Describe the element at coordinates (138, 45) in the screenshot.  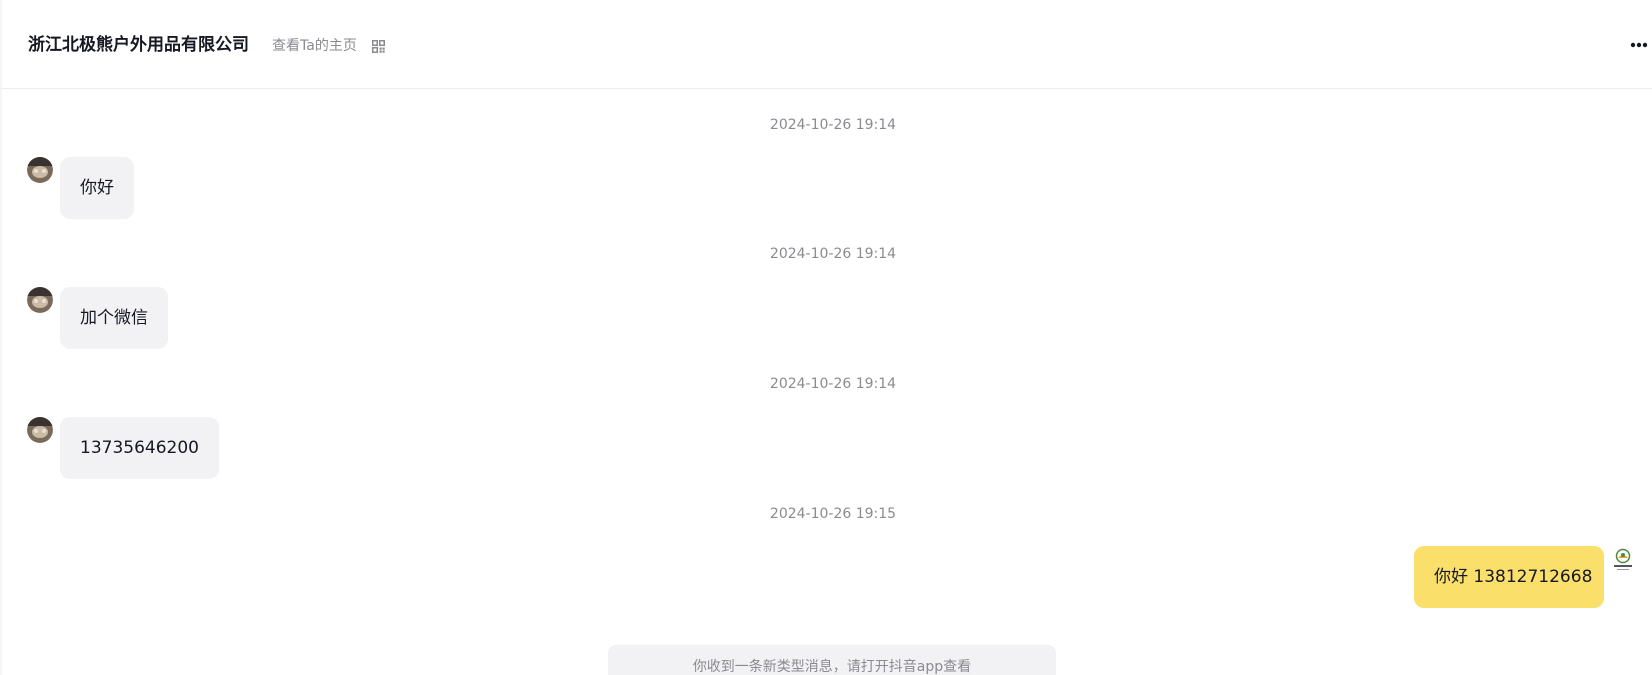
I see `chat-title: 浙江北极熊户外用品有限公司` at that location.